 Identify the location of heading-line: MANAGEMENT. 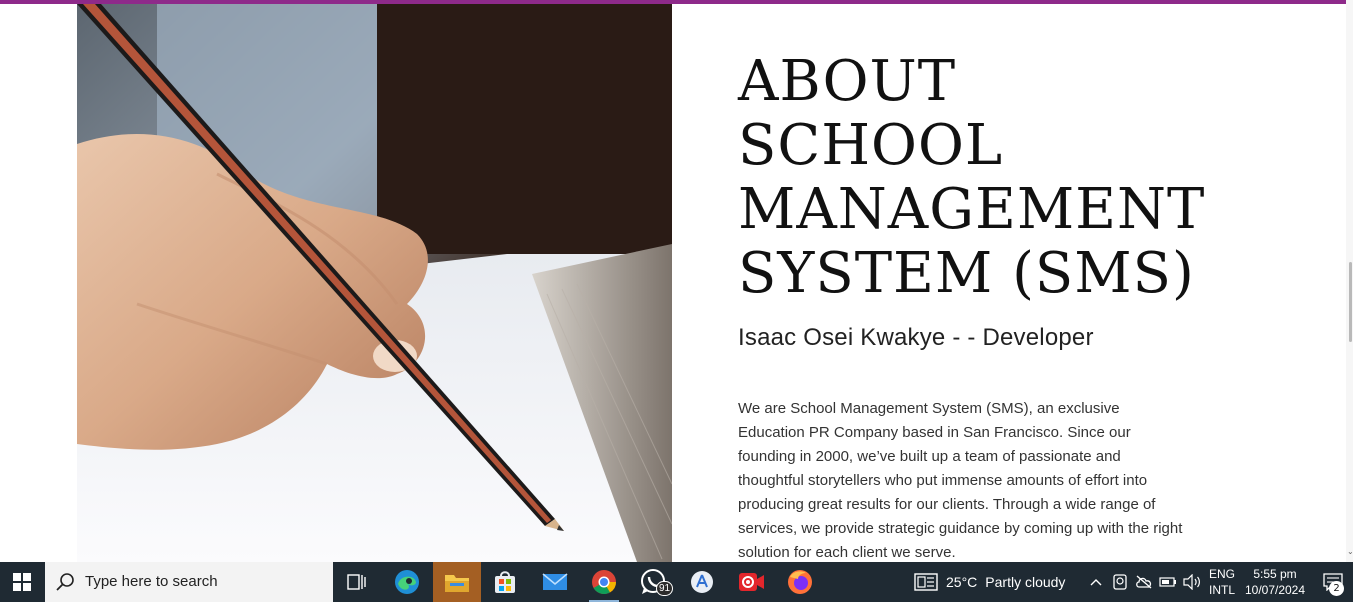
(972, 209).